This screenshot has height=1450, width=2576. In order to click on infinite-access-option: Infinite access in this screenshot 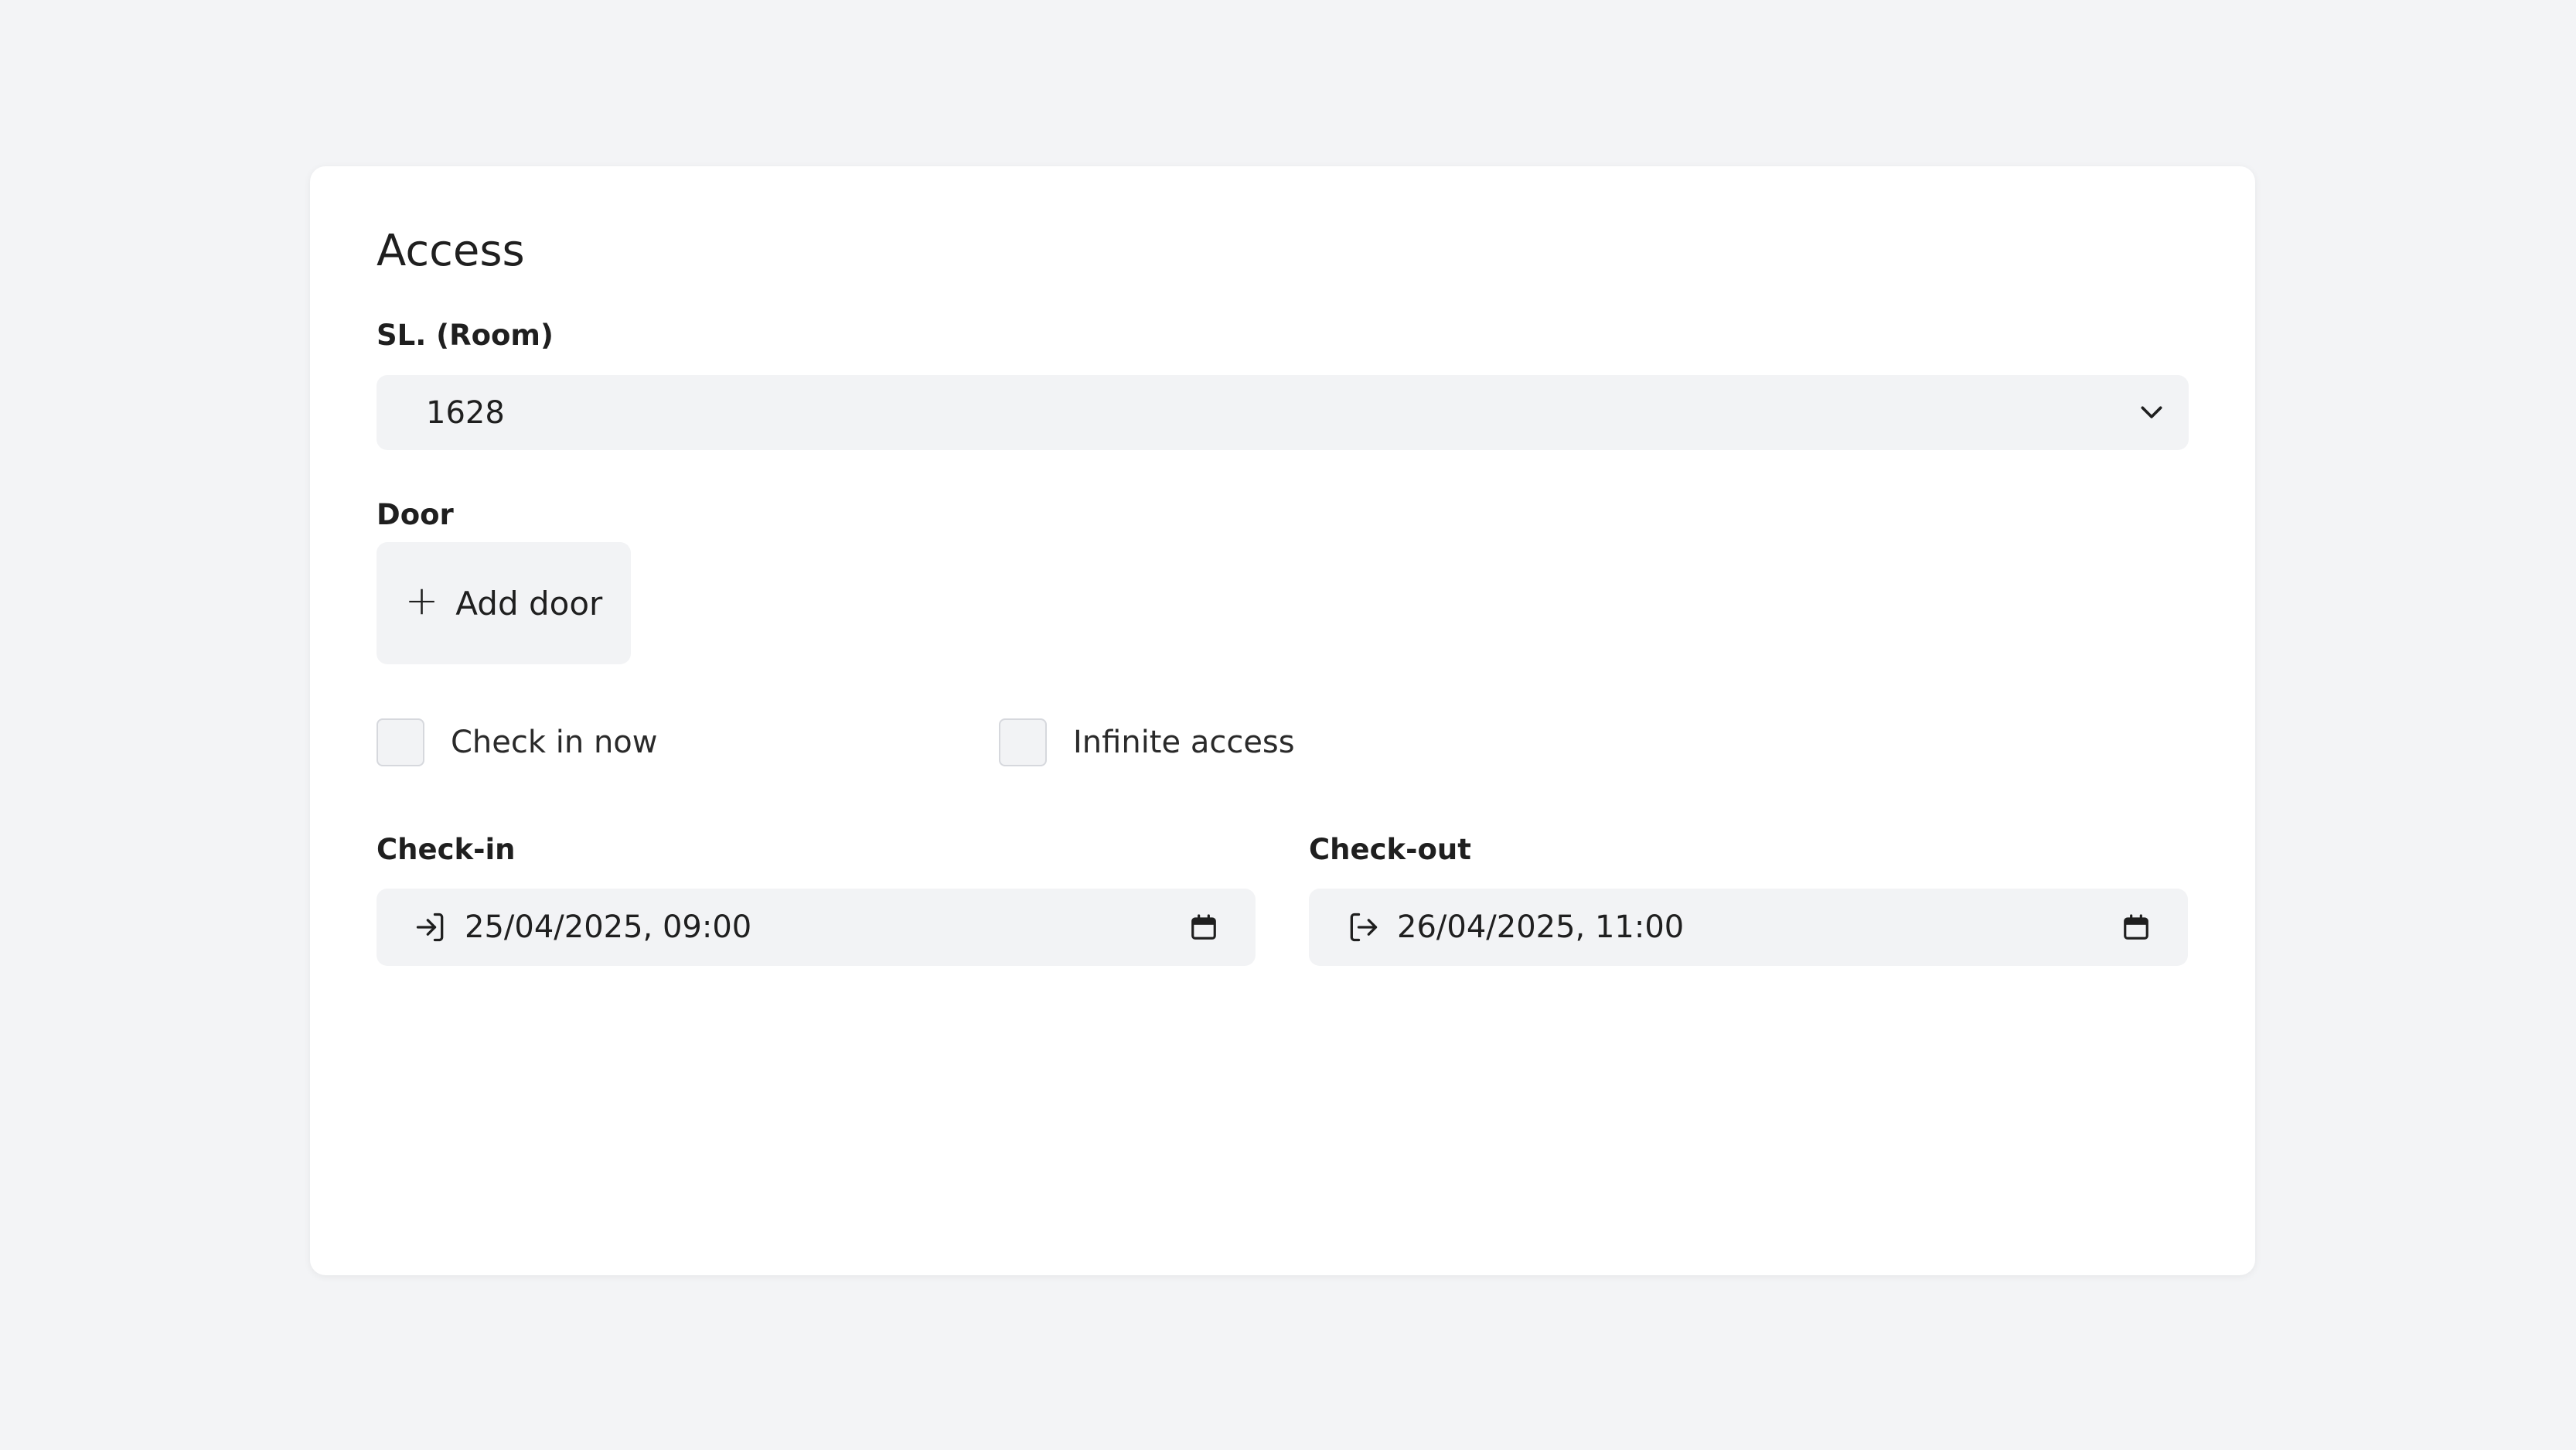, I will do `click(1147, 742)`.